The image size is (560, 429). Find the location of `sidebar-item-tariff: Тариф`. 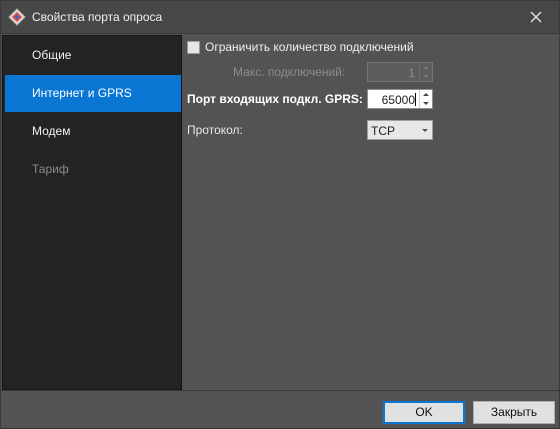

sidebar-item-tariff: Тариф is located at coordinates (50, 169).